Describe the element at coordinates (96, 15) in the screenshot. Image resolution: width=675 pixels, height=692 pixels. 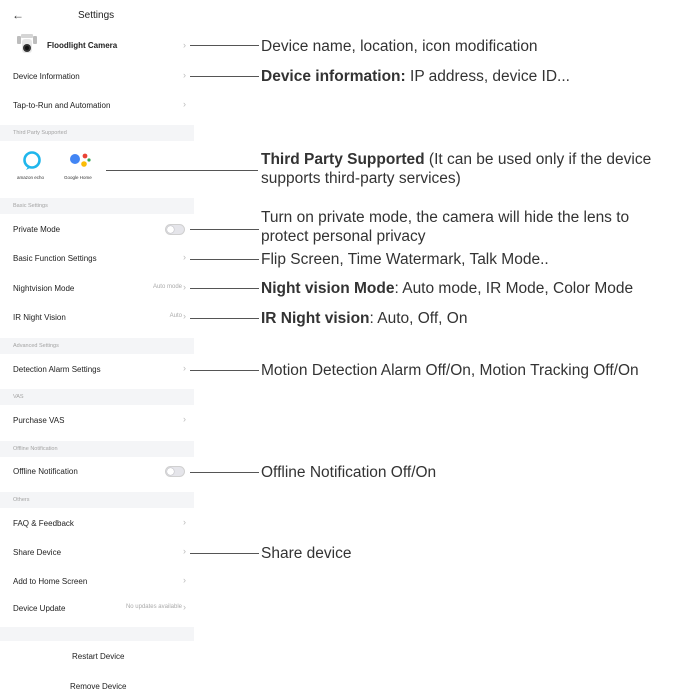
I see `page-title: Settings` at that location.